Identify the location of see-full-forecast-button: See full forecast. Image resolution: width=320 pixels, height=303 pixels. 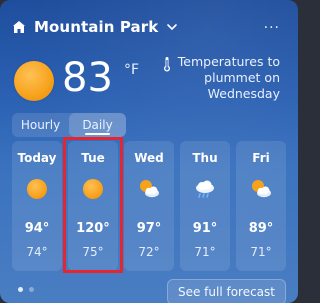
(226, 291).